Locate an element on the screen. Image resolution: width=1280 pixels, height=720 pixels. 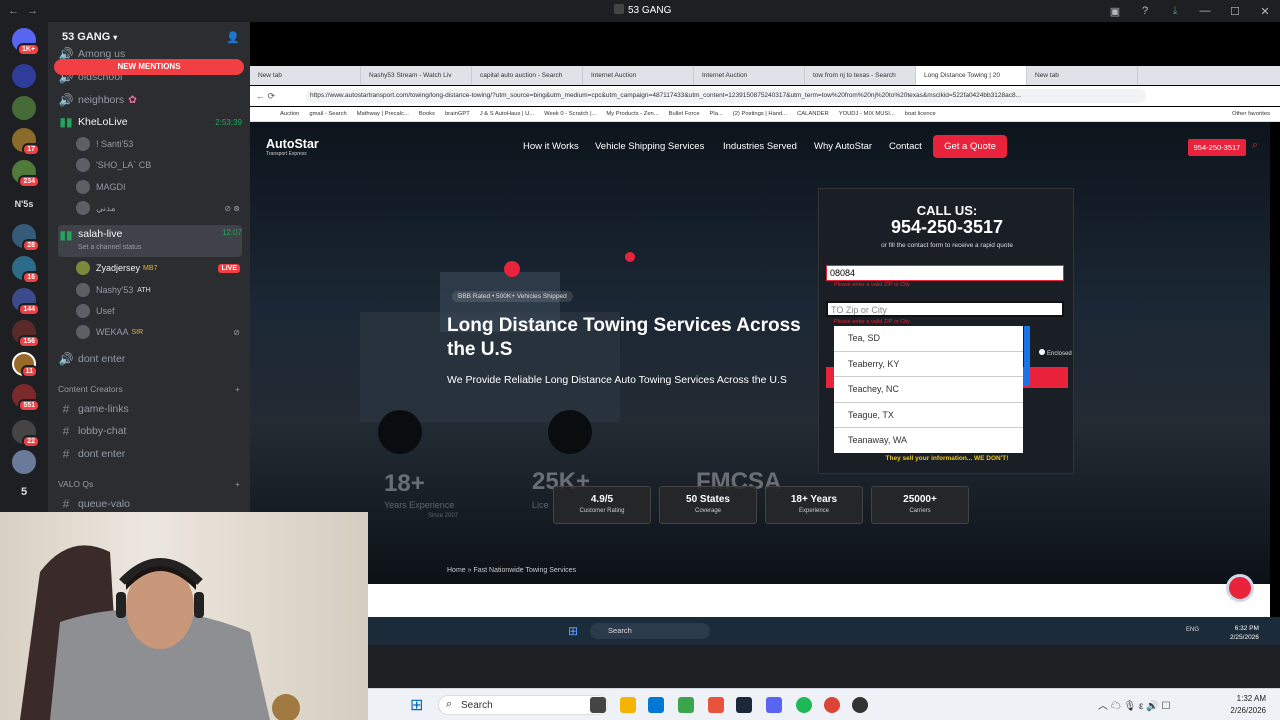
voice-user: Nashy'53 ATH is located at coordinates (158, 290).